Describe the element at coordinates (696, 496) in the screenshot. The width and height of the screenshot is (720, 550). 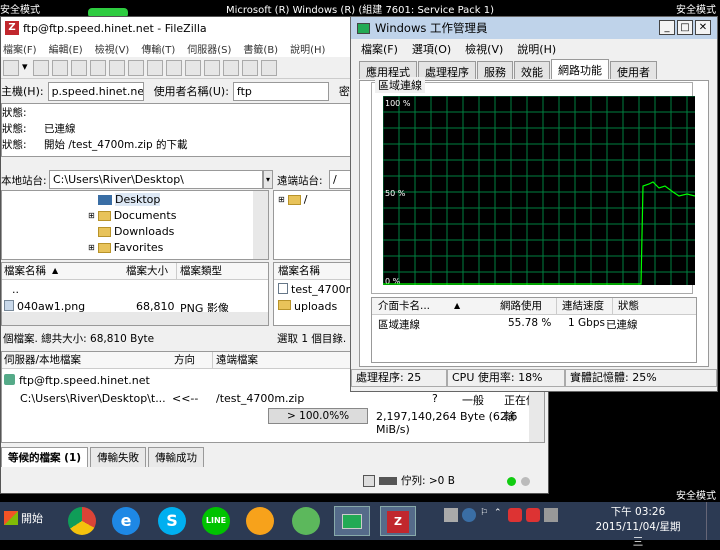
I see `safe-mode-label-bottom: 安全模式` at that location.